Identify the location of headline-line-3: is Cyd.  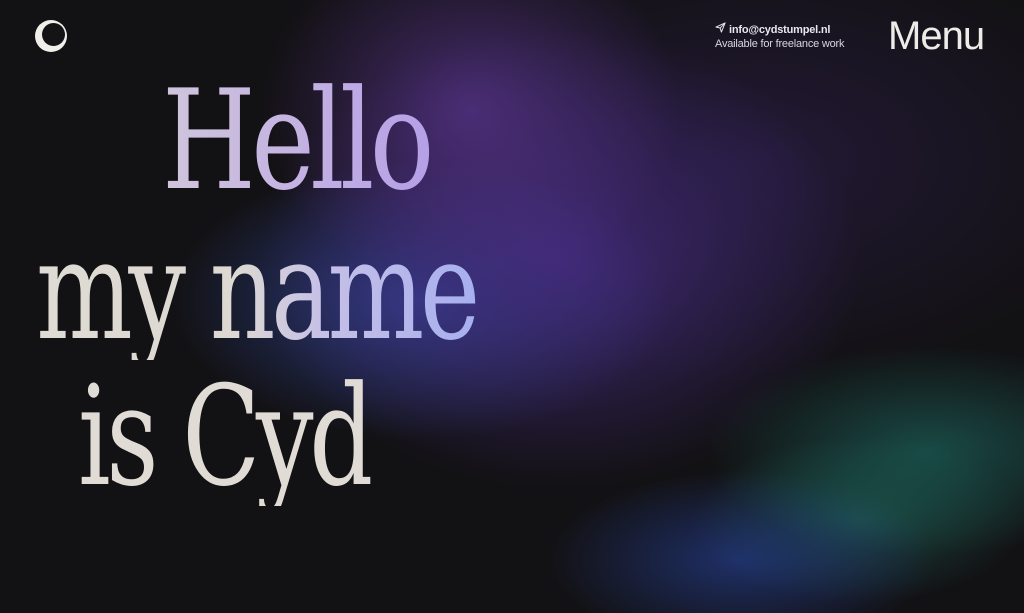
(226, 436).